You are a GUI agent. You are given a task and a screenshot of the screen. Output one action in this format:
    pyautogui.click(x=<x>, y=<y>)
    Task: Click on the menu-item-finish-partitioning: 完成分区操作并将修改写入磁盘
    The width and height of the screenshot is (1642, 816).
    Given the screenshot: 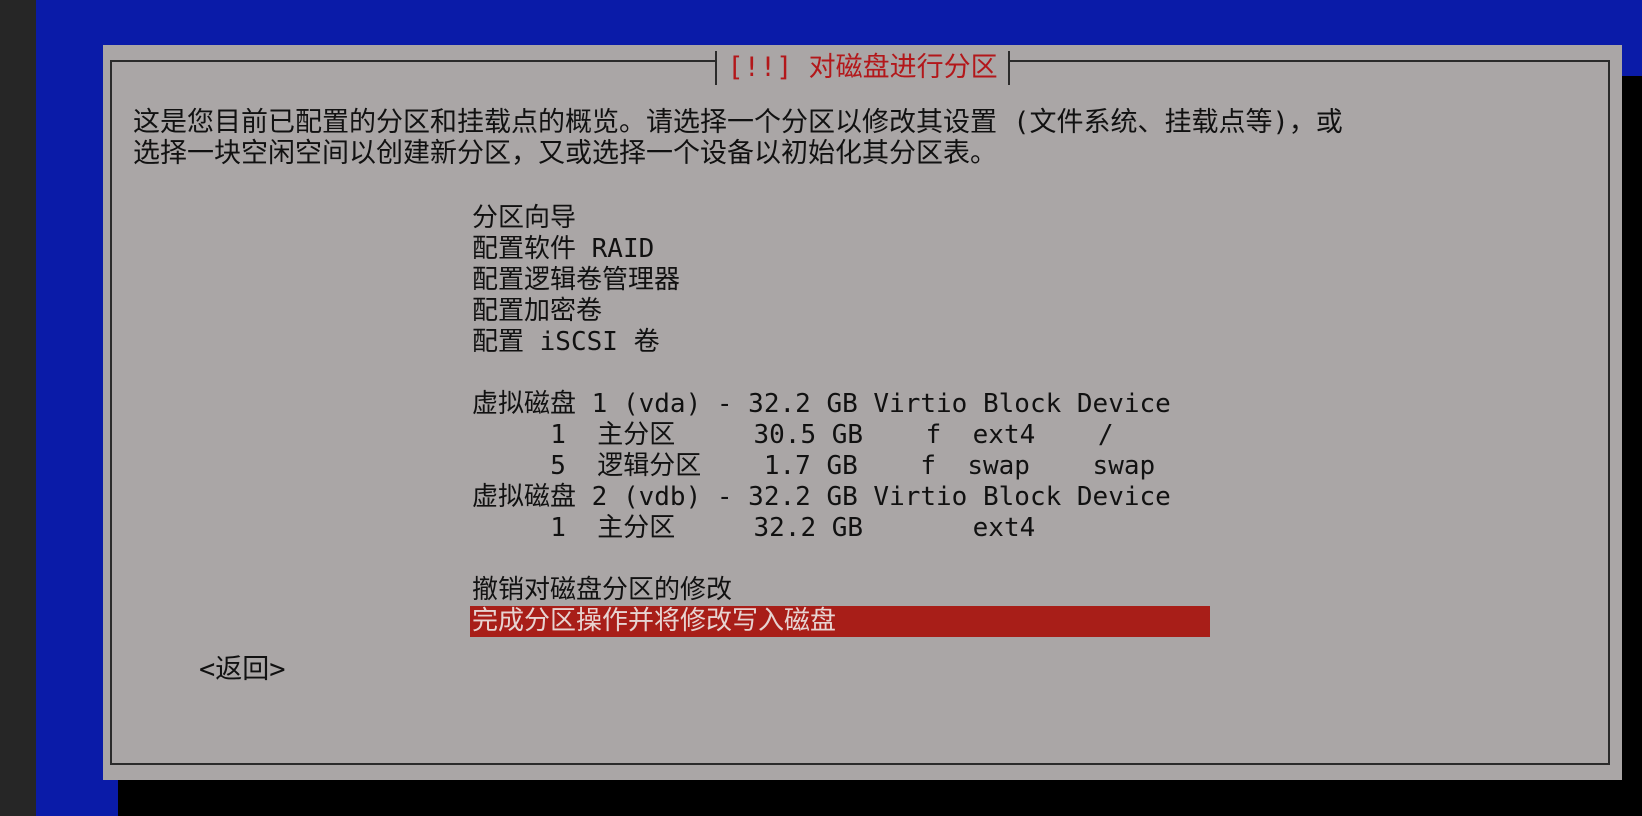 What is the action you would take?
    pyautogui.click(x=840, y=621)
    